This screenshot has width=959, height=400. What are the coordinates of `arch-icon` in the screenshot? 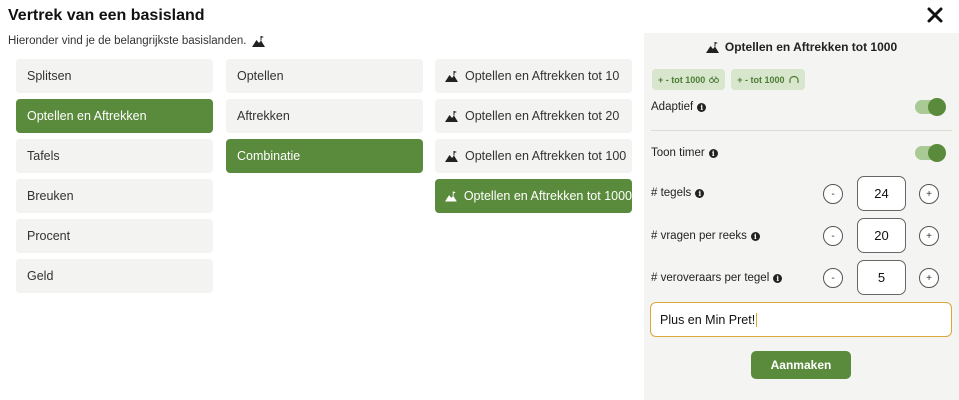 It's located at (793, 79).